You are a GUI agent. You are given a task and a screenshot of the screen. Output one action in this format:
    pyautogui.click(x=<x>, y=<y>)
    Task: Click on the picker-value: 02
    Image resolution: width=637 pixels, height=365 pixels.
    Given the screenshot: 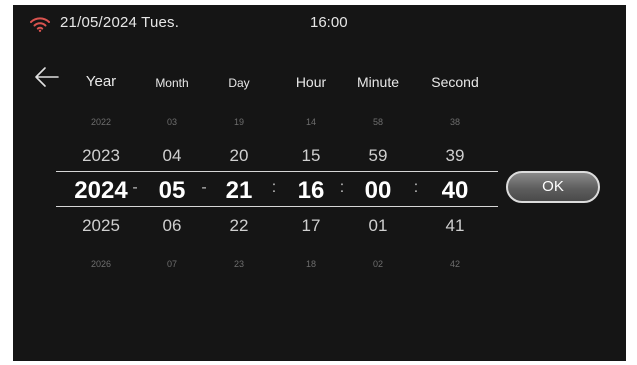 What is the action you would take?
    pyautogui.click(x=377, y=264)
    